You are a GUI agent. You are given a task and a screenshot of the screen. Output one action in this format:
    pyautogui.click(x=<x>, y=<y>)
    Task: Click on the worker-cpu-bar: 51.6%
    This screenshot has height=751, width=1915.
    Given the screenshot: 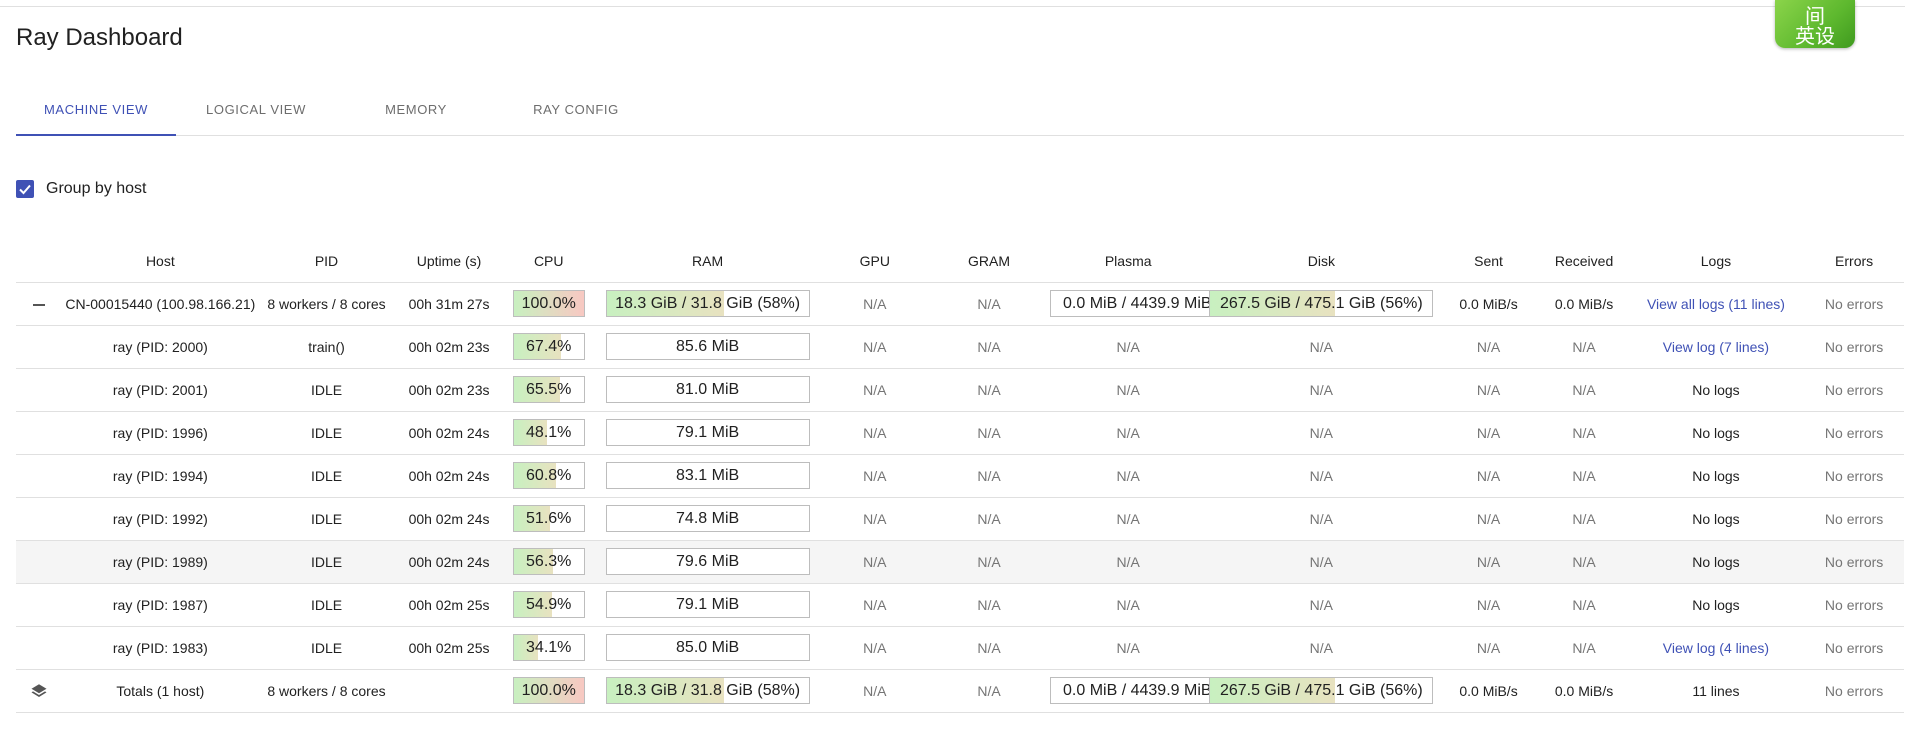 What is the action you would take?
    pyautogui.click(x=548, y=518)
    